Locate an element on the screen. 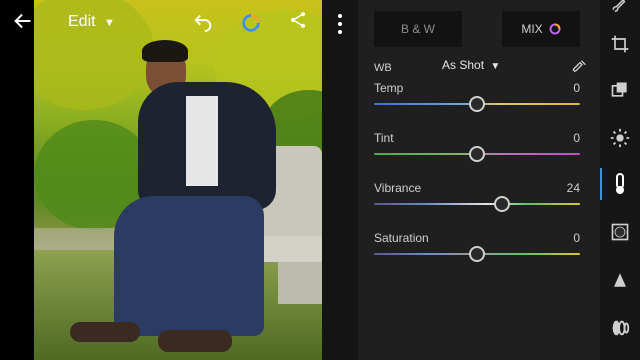  wb-row: WB As Shot ▼ is located at coordinates (483, 68).